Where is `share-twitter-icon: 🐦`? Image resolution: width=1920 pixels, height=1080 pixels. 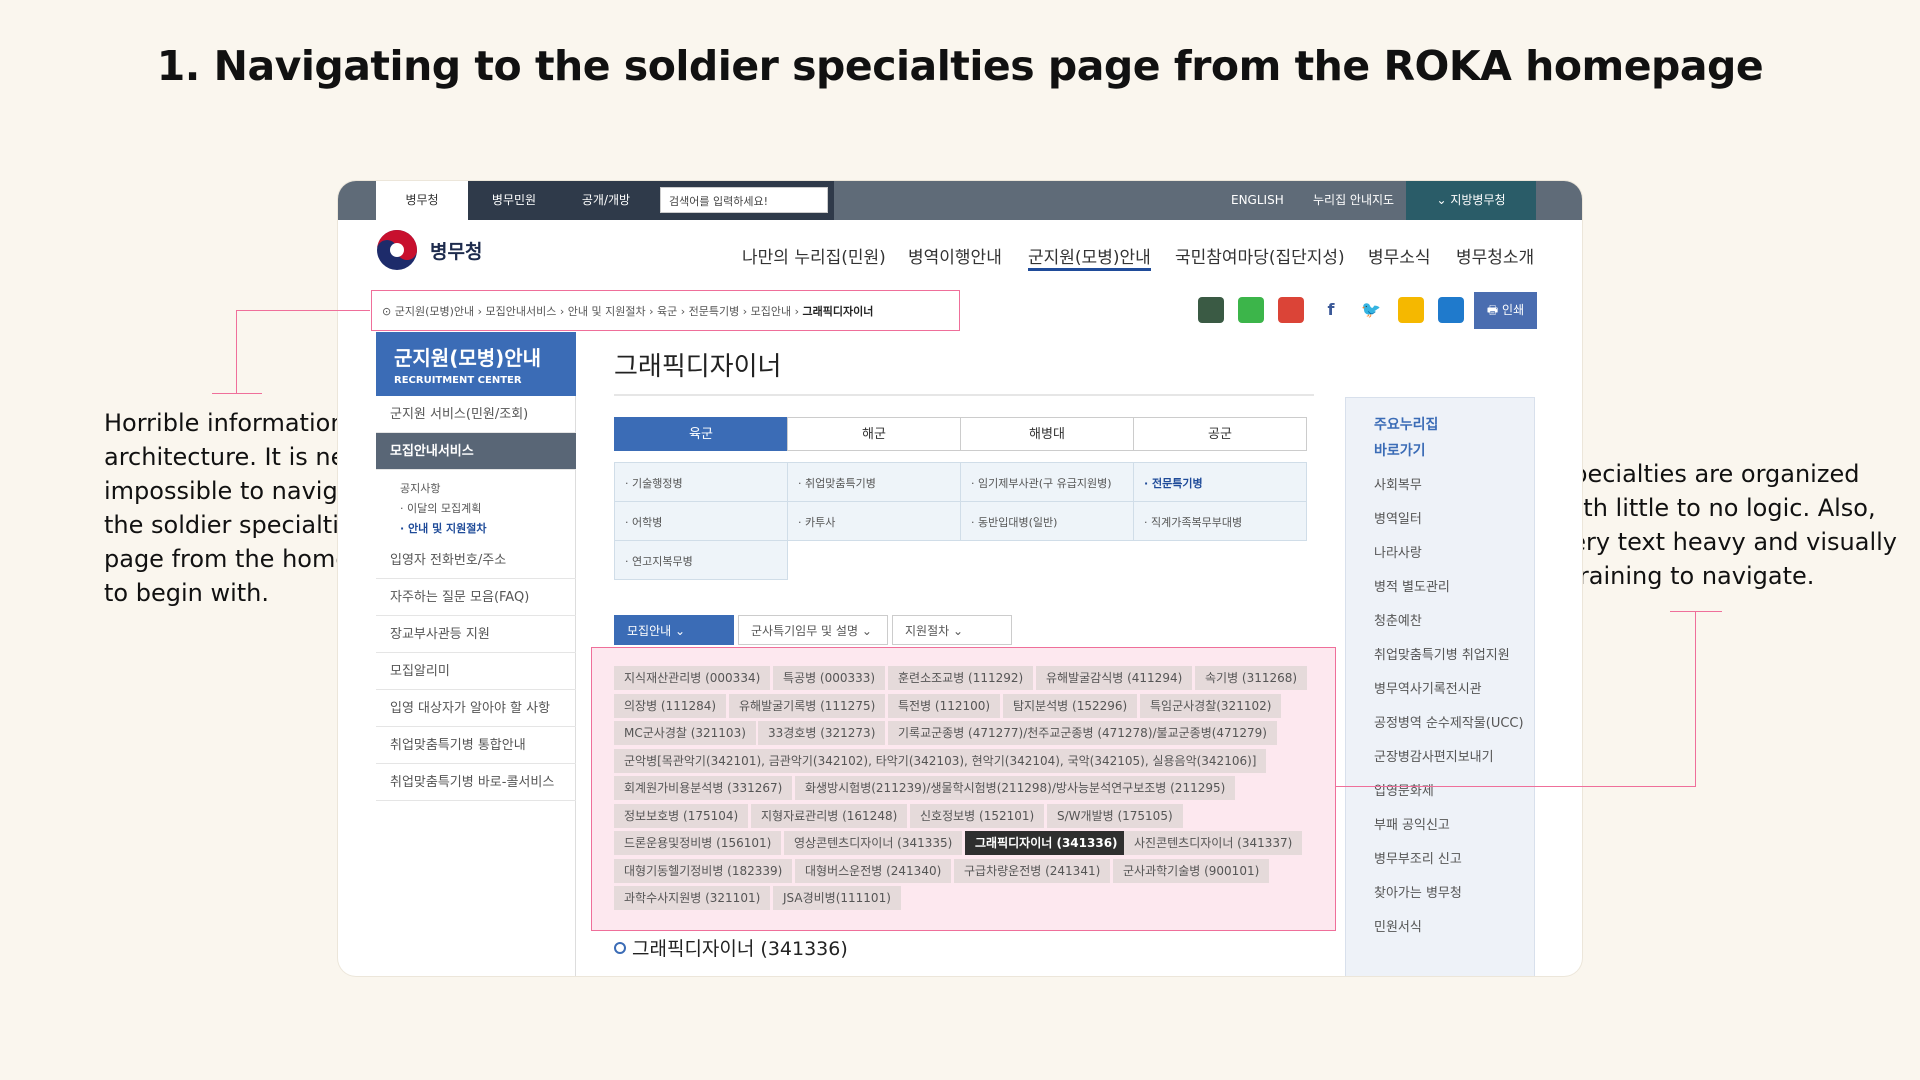 share-twitter-icon: 🐦 is located at coordinates (1371, 310).